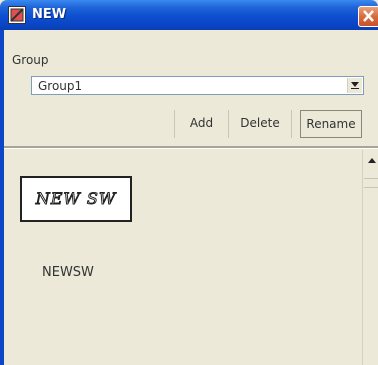  I want to click on rename-button: Rename, so click(331, 124).